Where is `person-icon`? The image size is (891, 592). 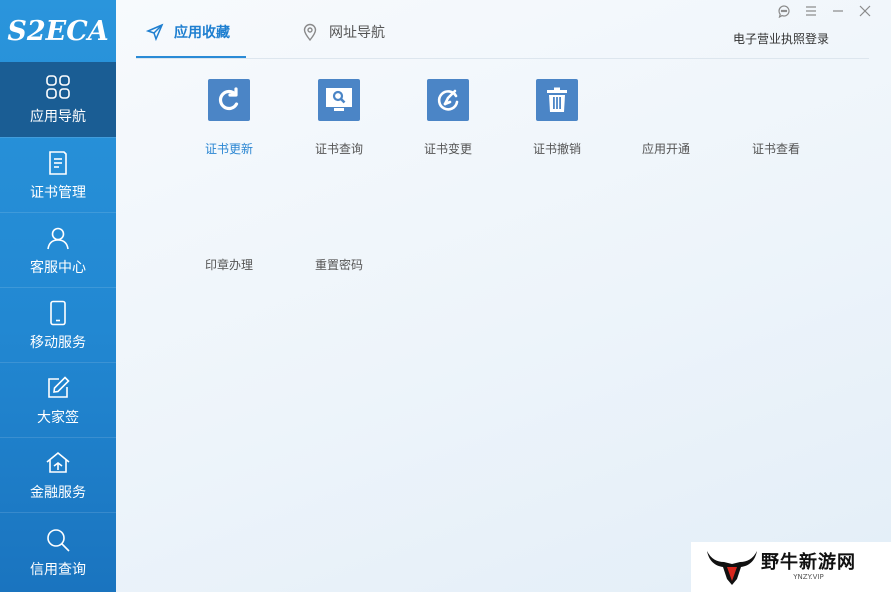 person-icon is located at coordinates (58, 238).